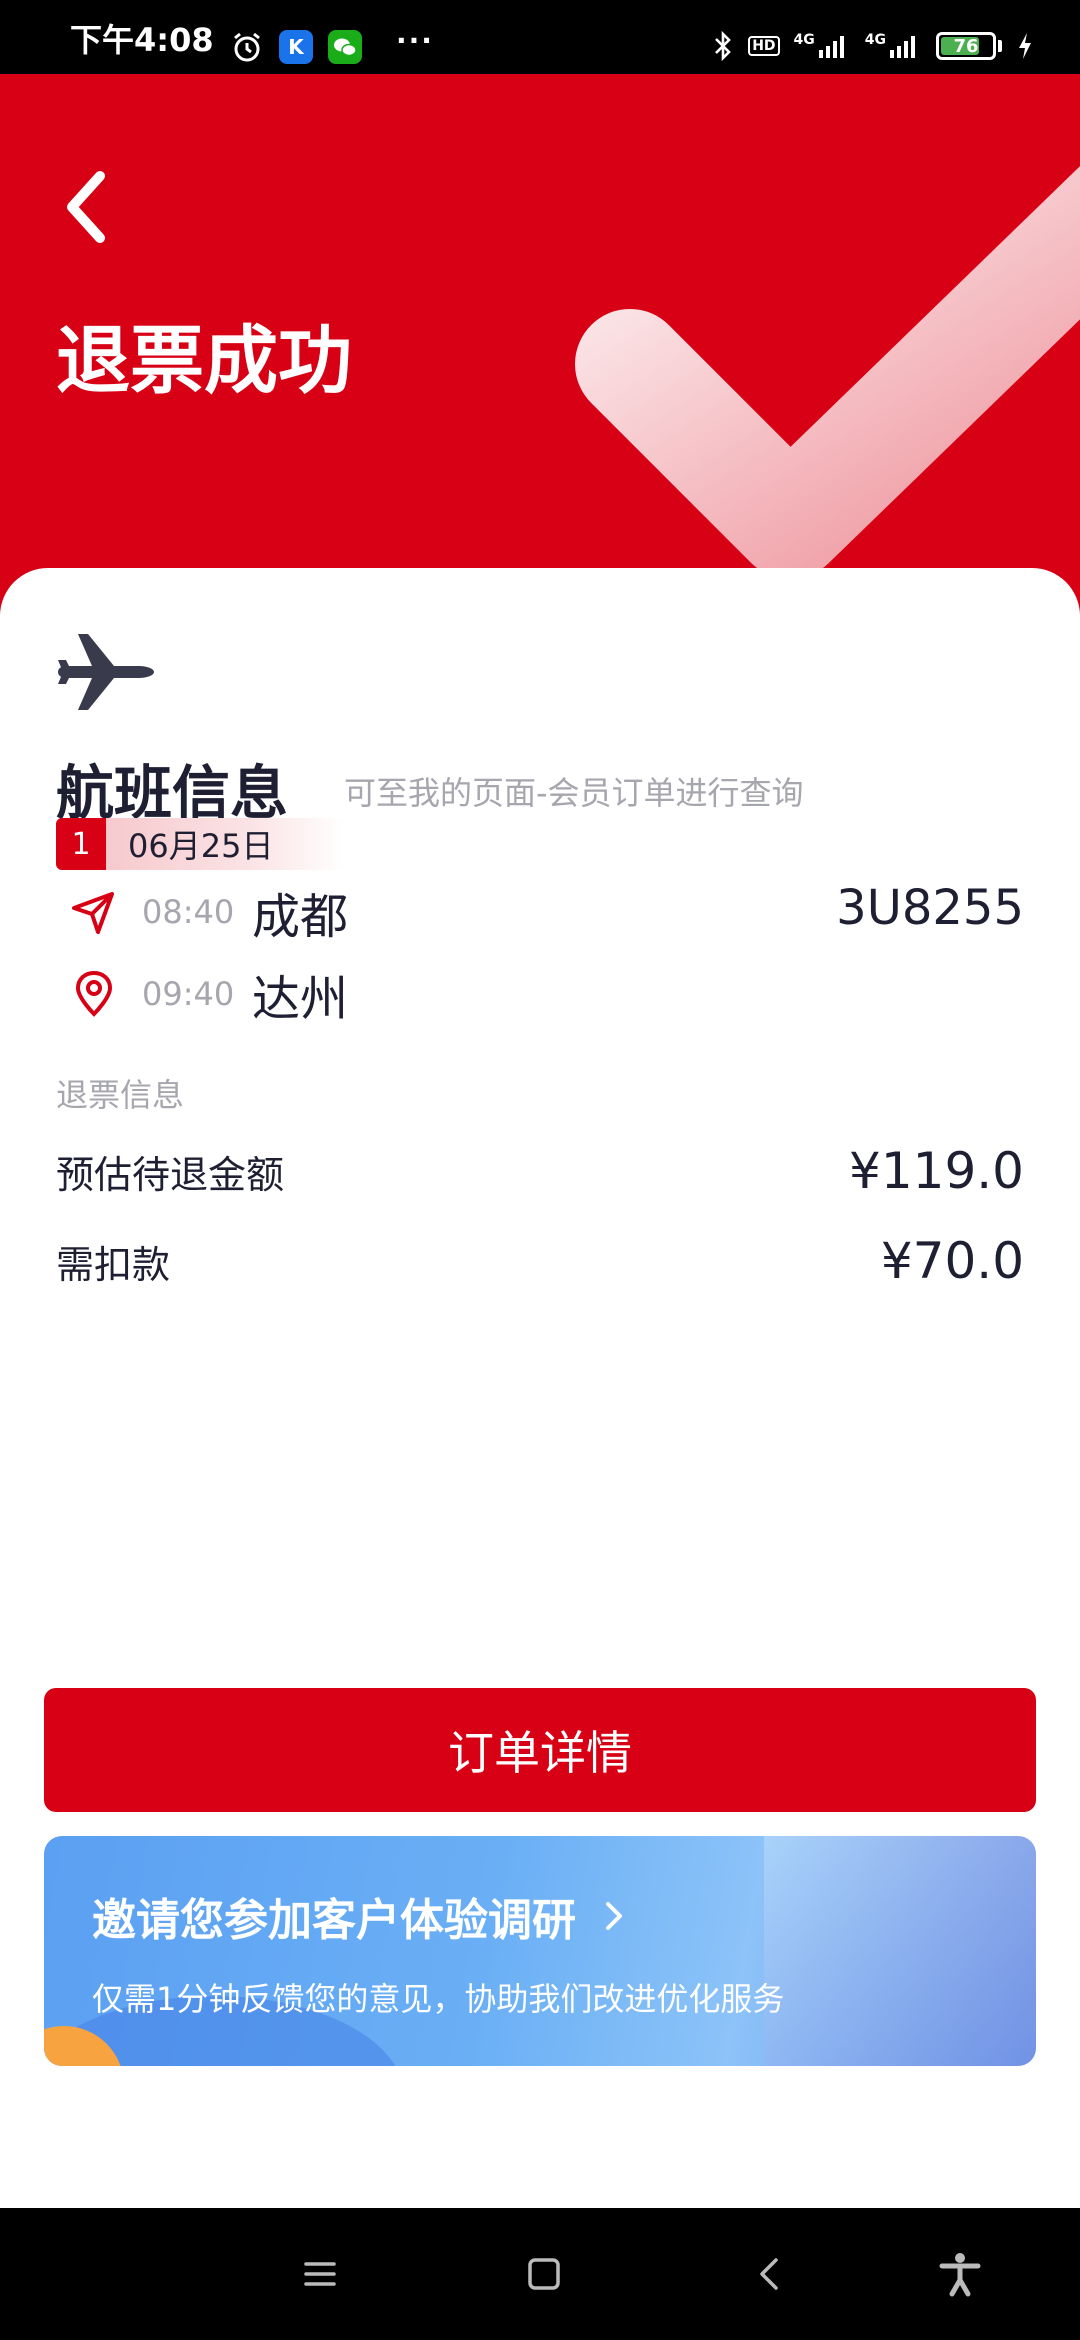 This screenshot has height=2340, width=1080. Describe the element at coordinates (930, 908) in the screenshot. I see `flight-number: 3U8255` at that location.